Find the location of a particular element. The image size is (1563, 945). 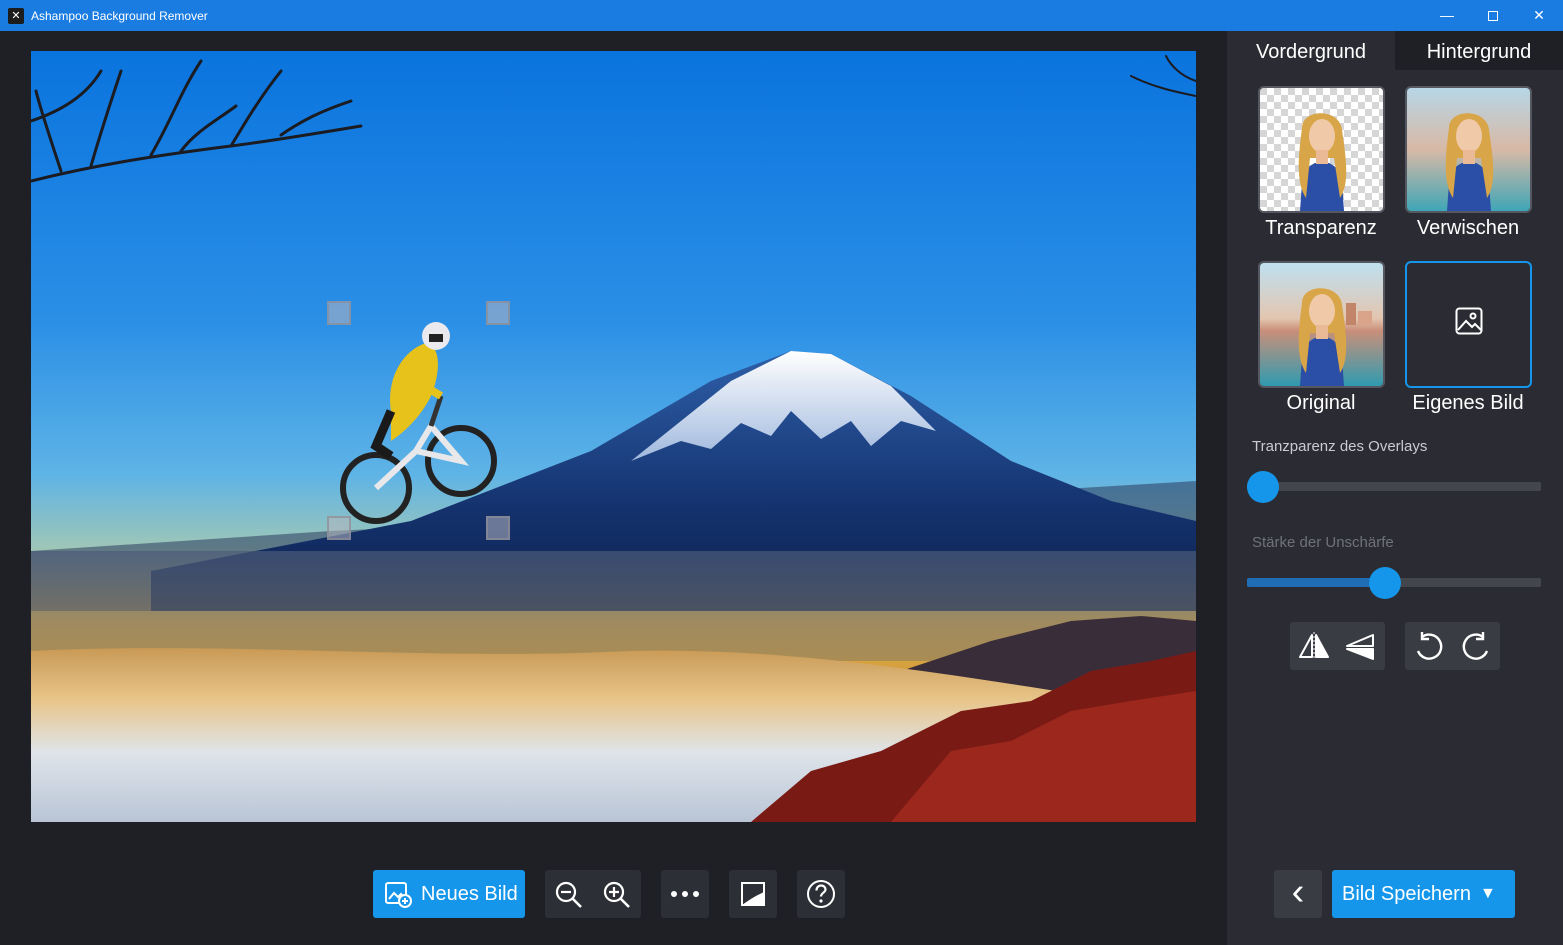

original-preview is located at coordinates (1321, 324).